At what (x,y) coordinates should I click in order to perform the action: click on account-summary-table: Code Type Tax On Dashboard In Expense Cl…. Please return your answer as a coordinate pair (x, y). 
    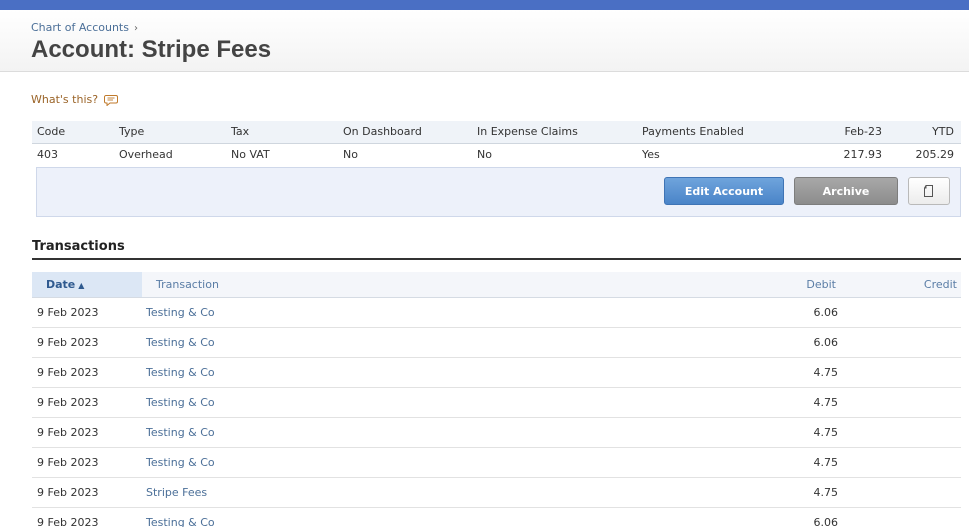
    Looking at the image, I should click on (496, 143).